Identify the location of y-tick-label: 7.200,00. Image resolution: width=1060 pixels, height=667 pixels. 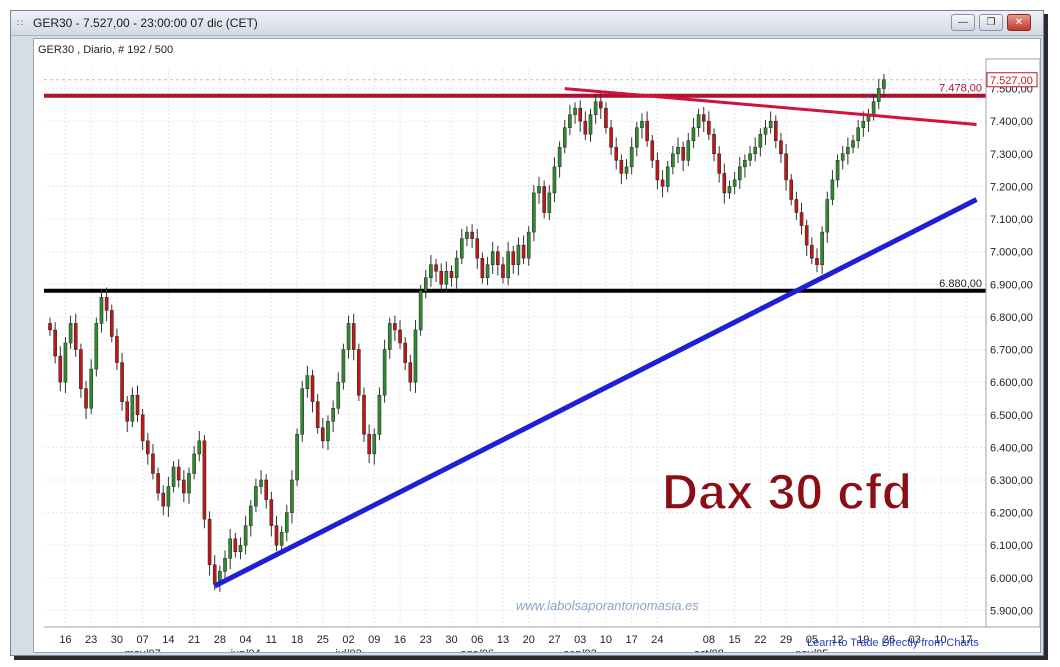
(1011, 187).